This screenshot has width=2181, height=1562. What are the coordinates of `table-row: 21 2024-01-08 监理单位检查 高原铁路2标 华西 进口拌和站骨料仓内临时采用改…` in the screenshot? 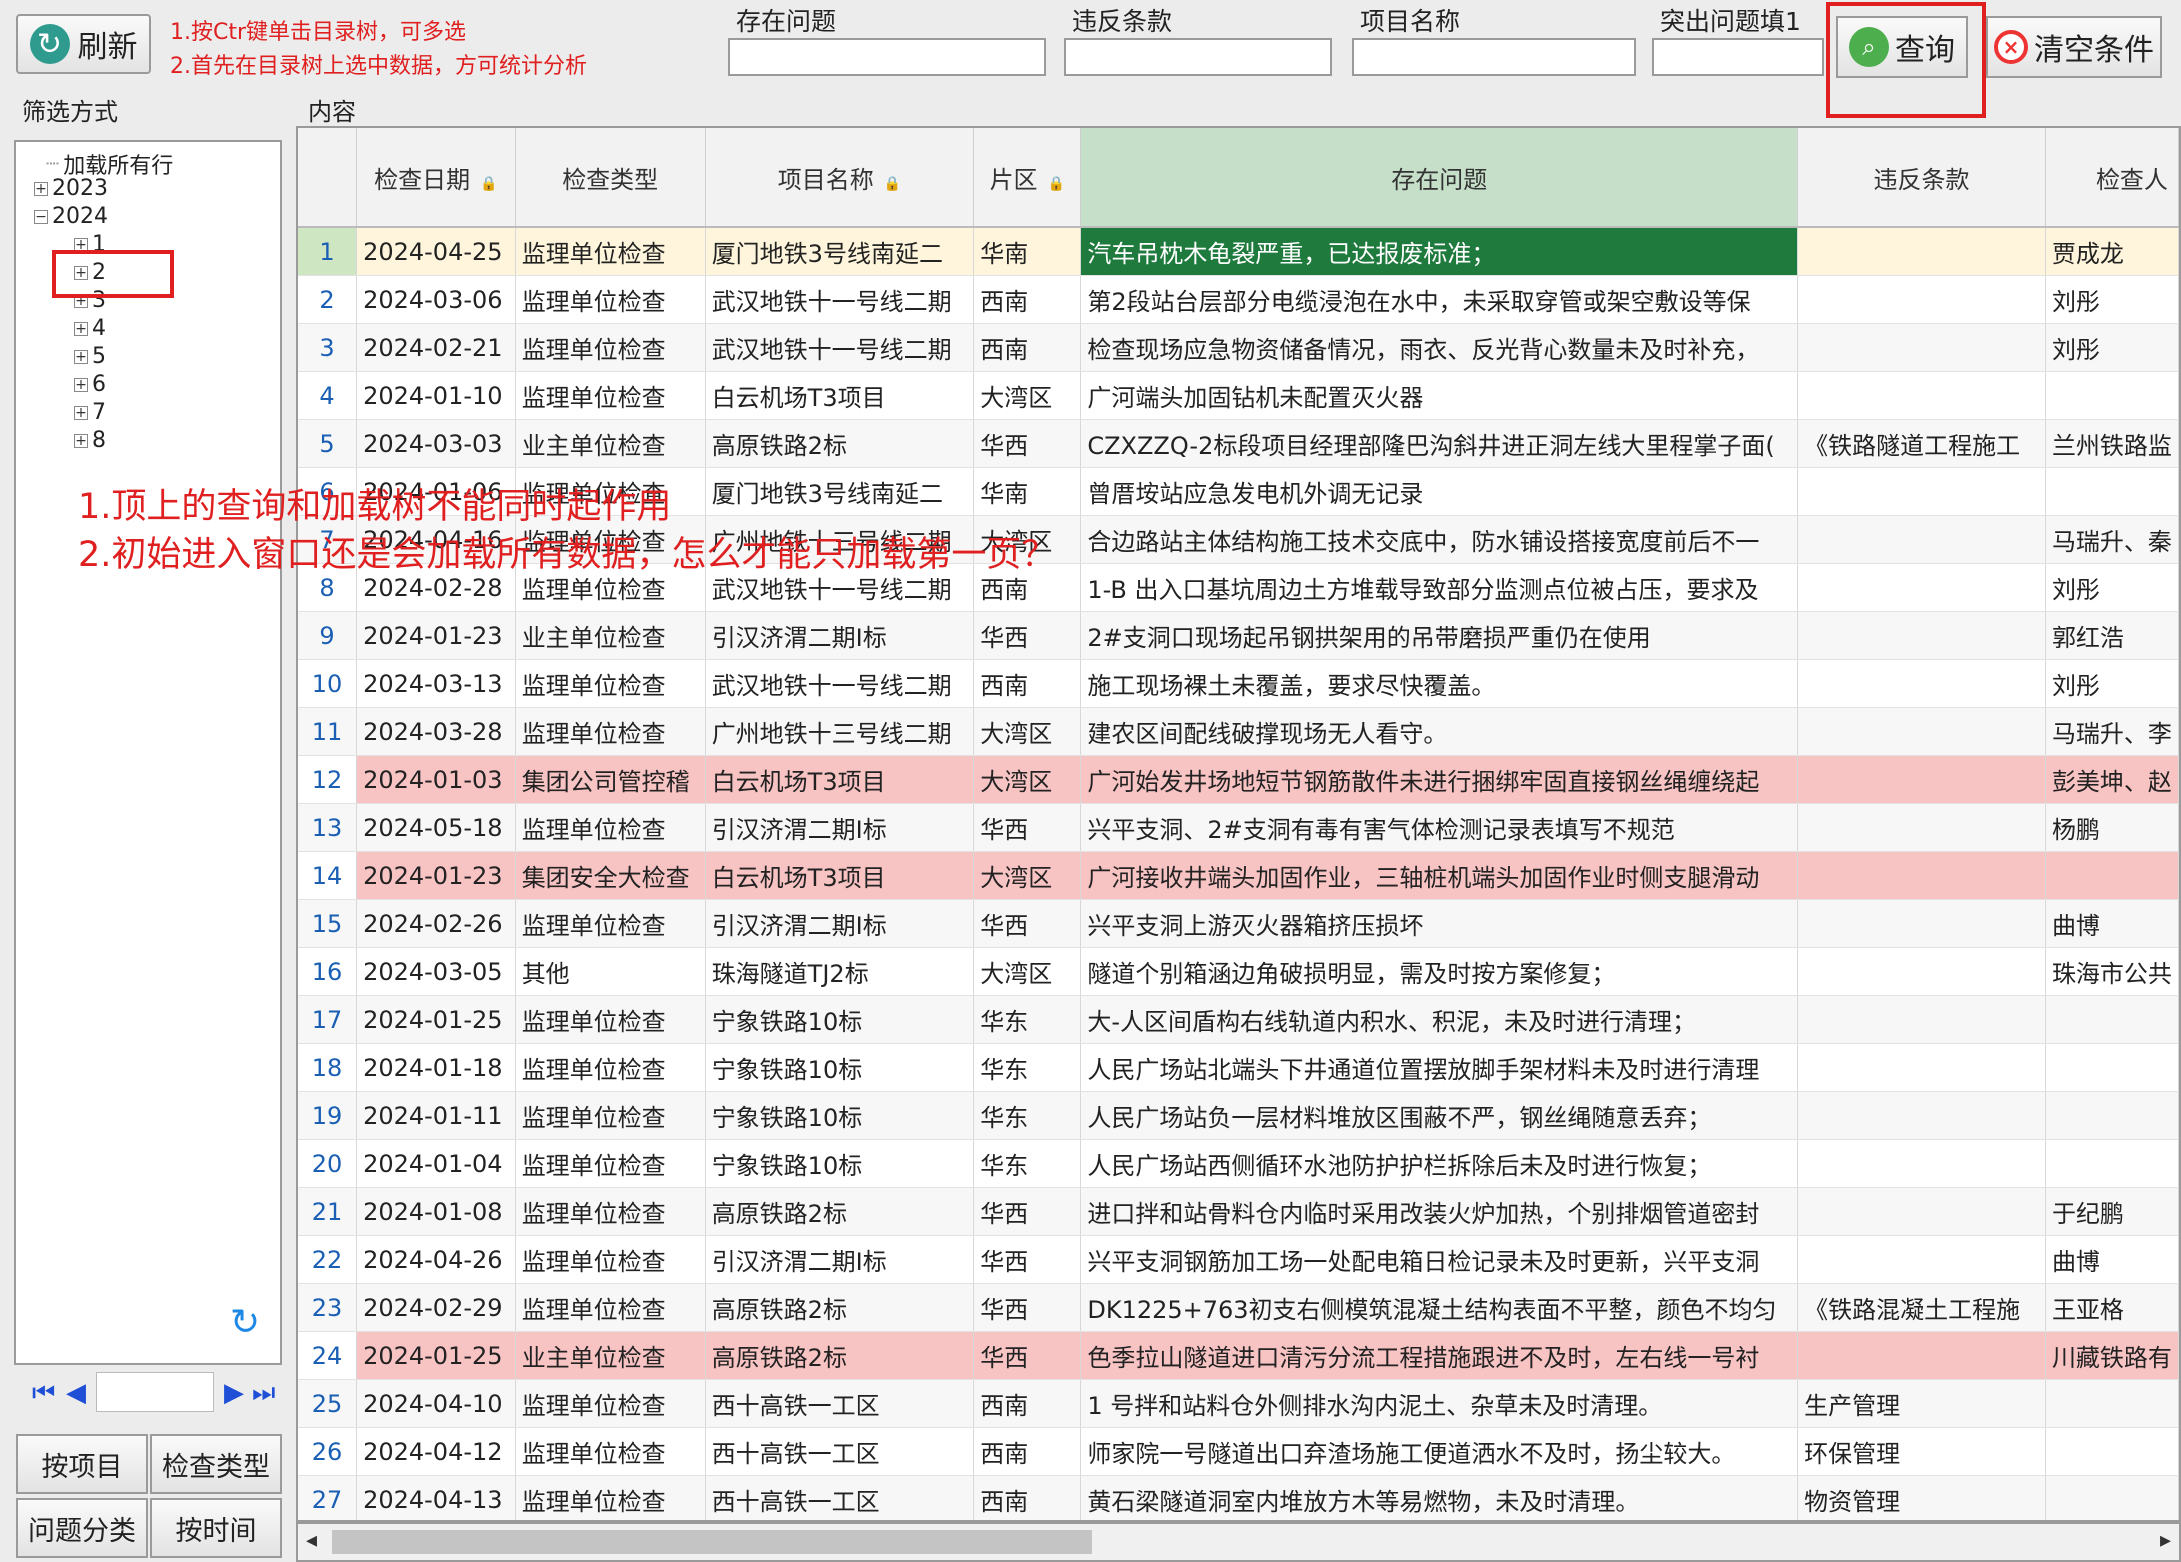 It's located at (1238, 1211).